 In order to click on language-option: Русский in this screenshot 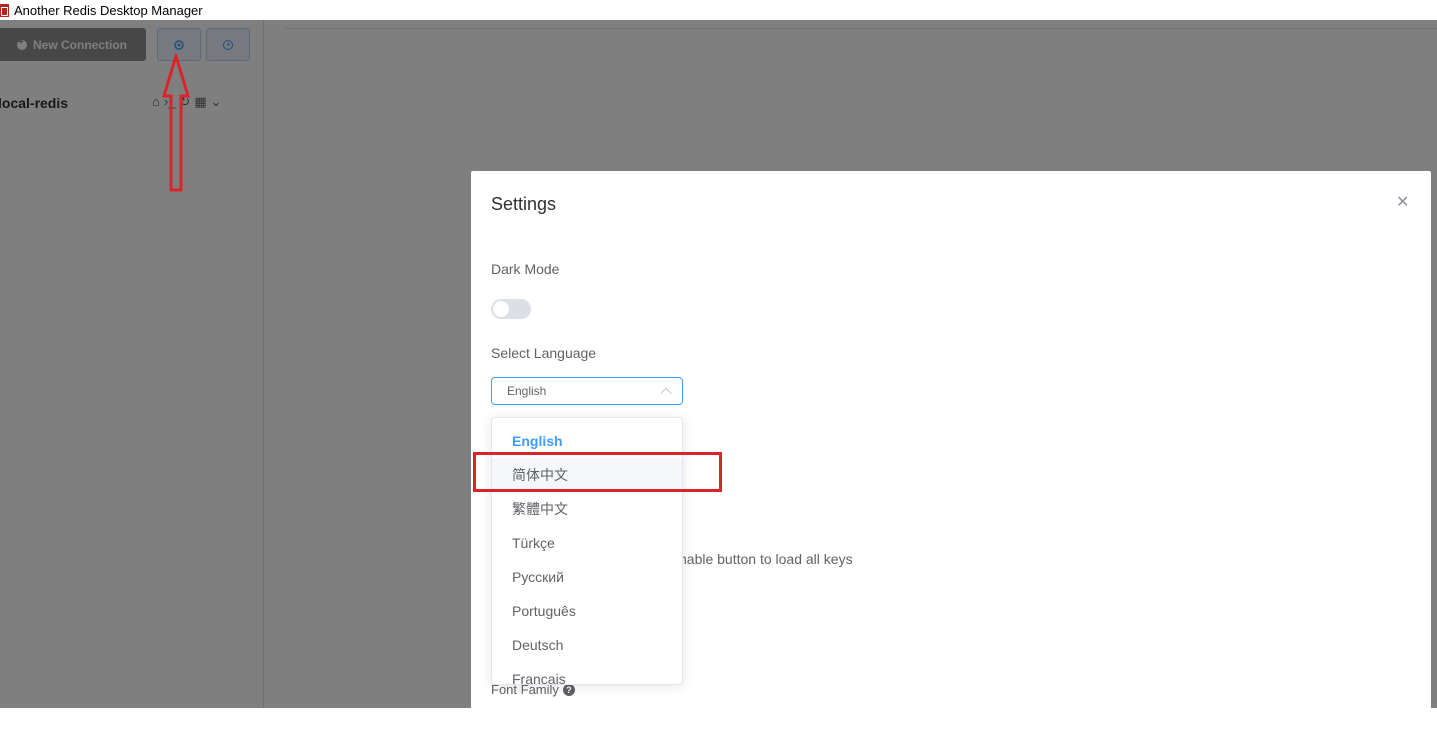, I will do `click(587, 577)`.